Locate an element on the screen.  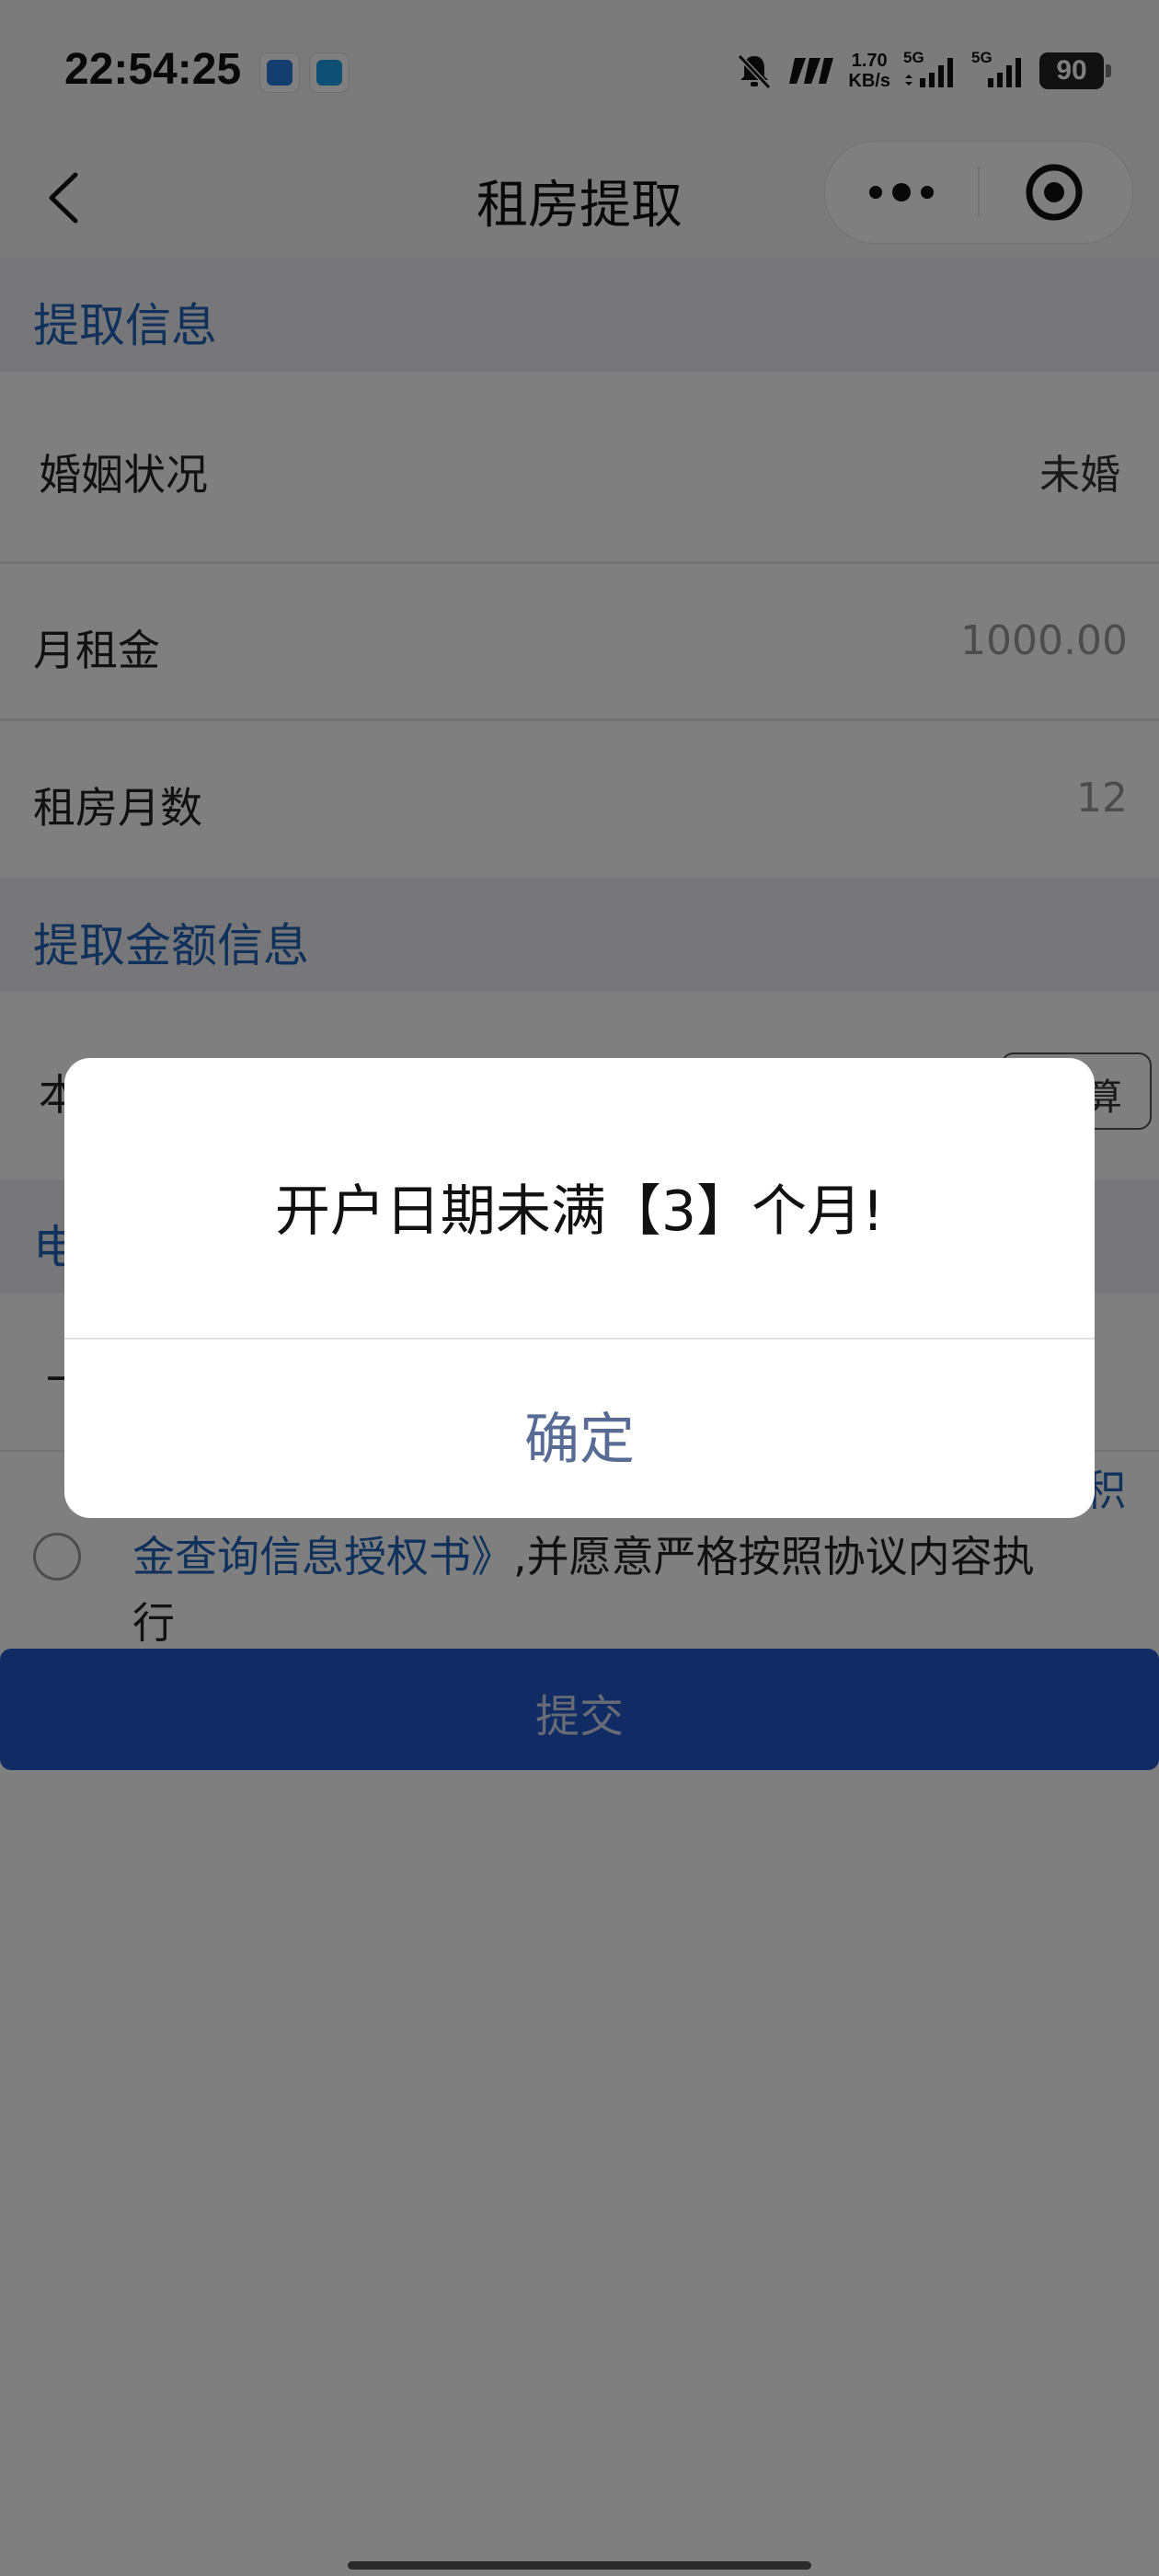
dialog-message: 开户日期未满【3】个月! is located at coordinates (579, 1211).